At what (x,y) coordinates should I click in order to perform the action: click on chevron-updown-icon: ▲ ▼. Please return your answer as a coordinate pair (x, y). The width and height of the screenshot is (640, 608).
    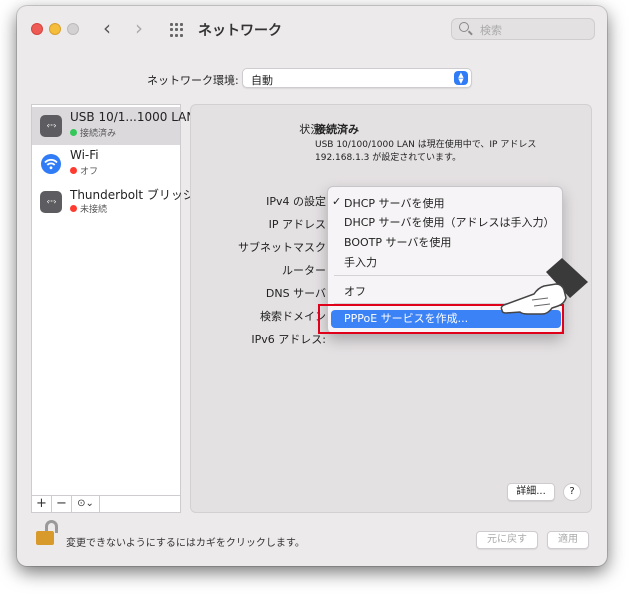
    Looking at the image, I should click on (461, 78).